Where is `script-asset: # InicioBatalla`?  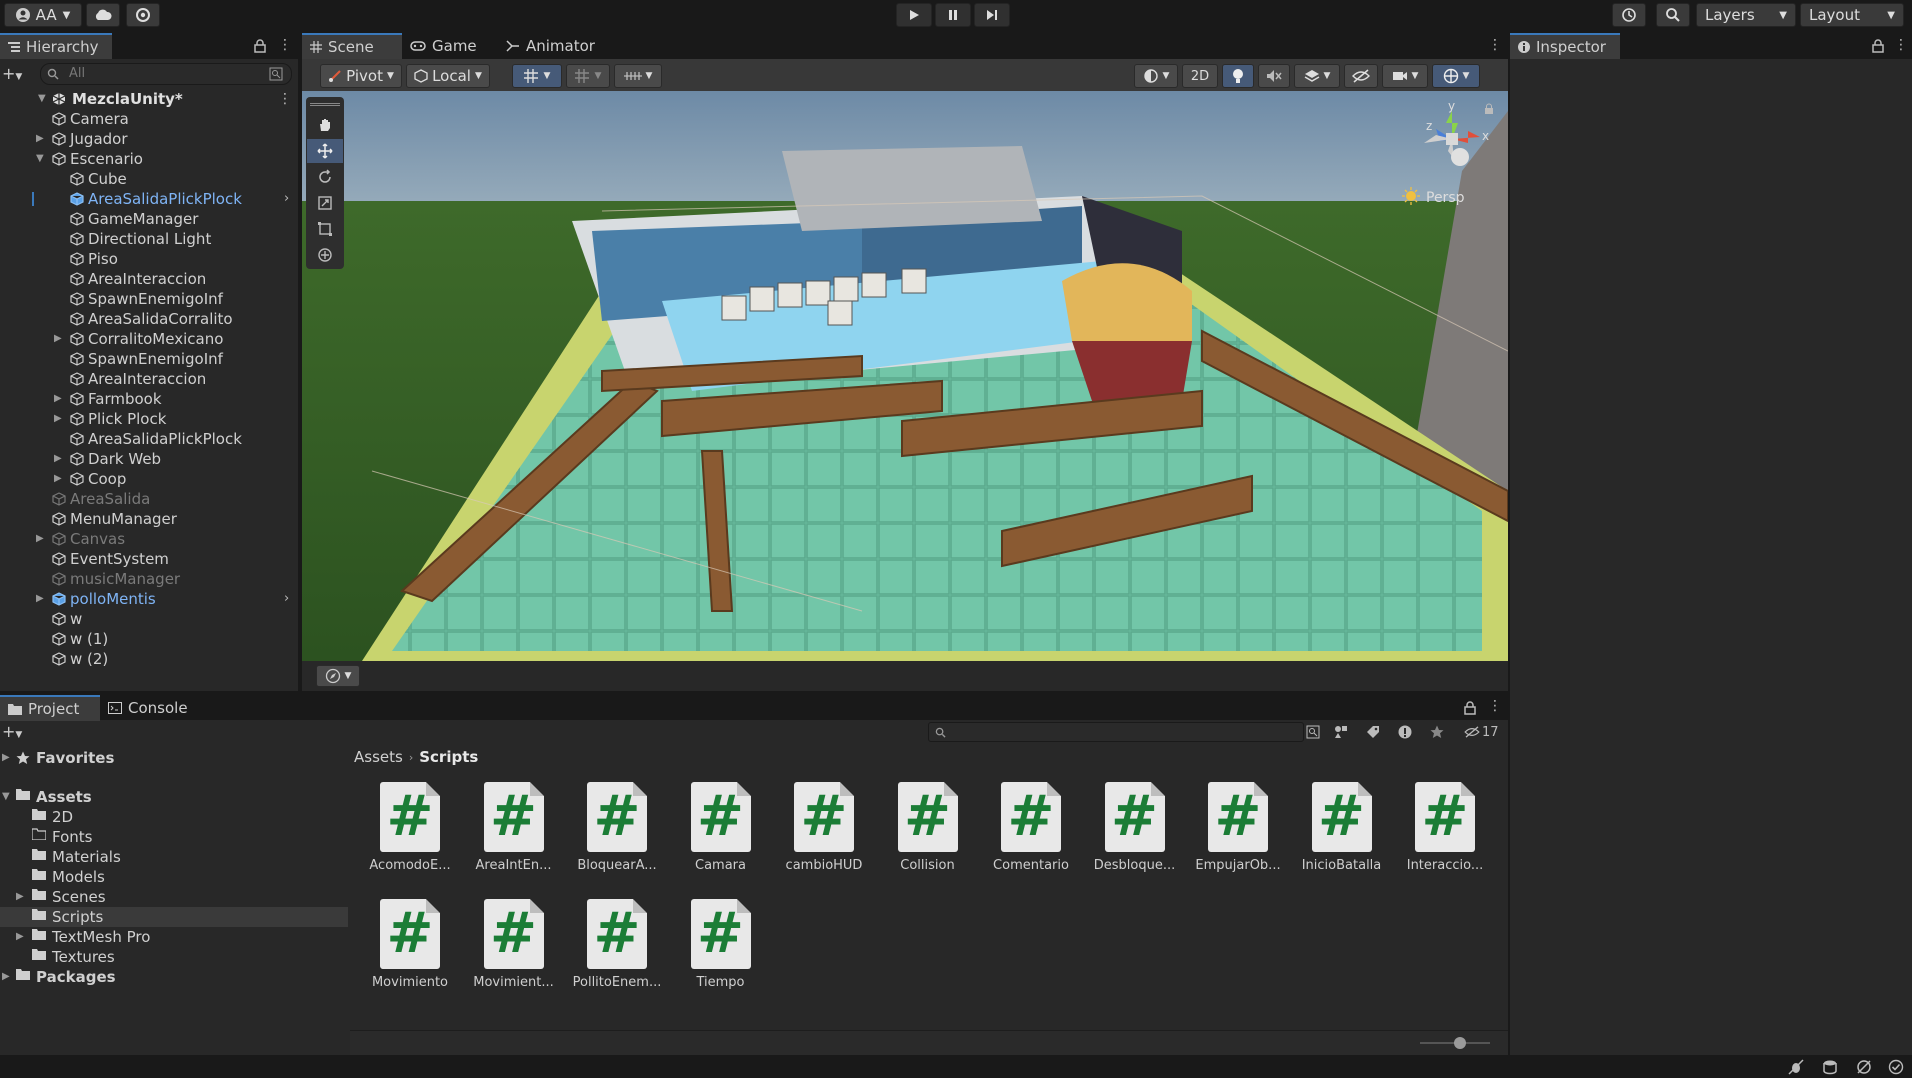 script-asset: # InicioBatalla is located at coordinates (1342, 827).